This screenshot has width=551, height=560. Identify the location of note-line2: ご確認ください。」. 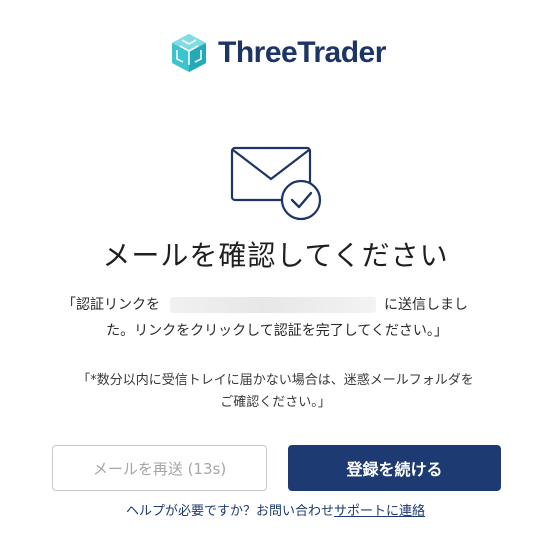
(275, 402).